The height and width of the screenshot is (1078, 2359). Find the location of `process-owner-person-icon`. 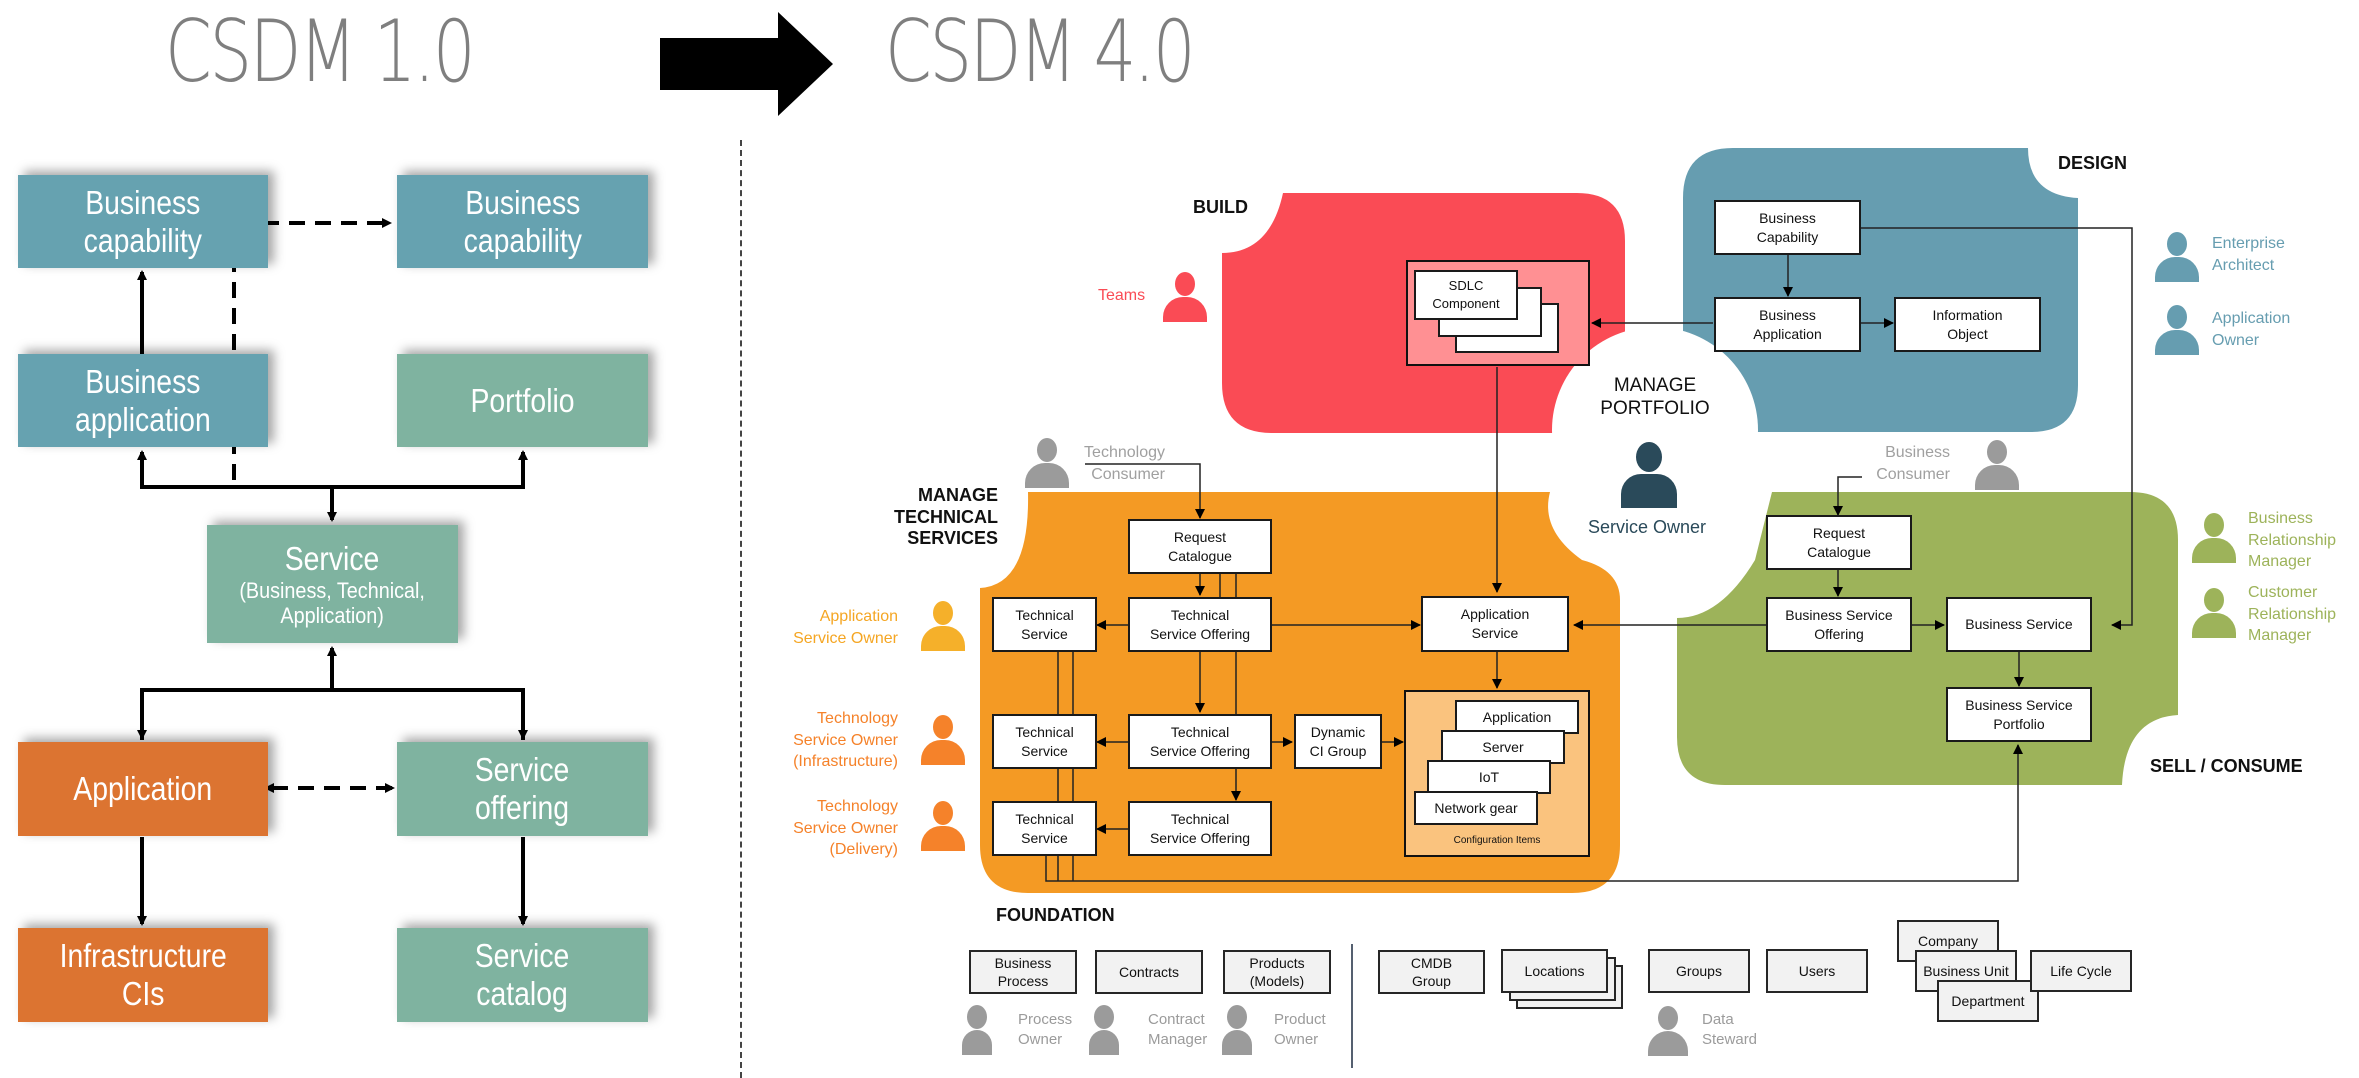

process-owner-person-icon is located at coordinates (977, 1030).